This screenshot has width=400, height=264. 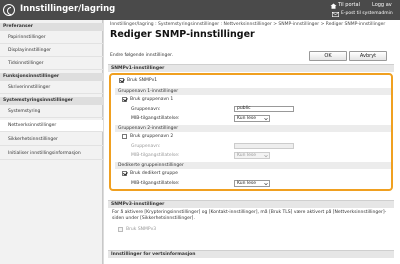 What do you see at coordinates (246, 118) in the screenshot?
I see `community1-mib-value: Kun lese` at bounding box center [246, 118].